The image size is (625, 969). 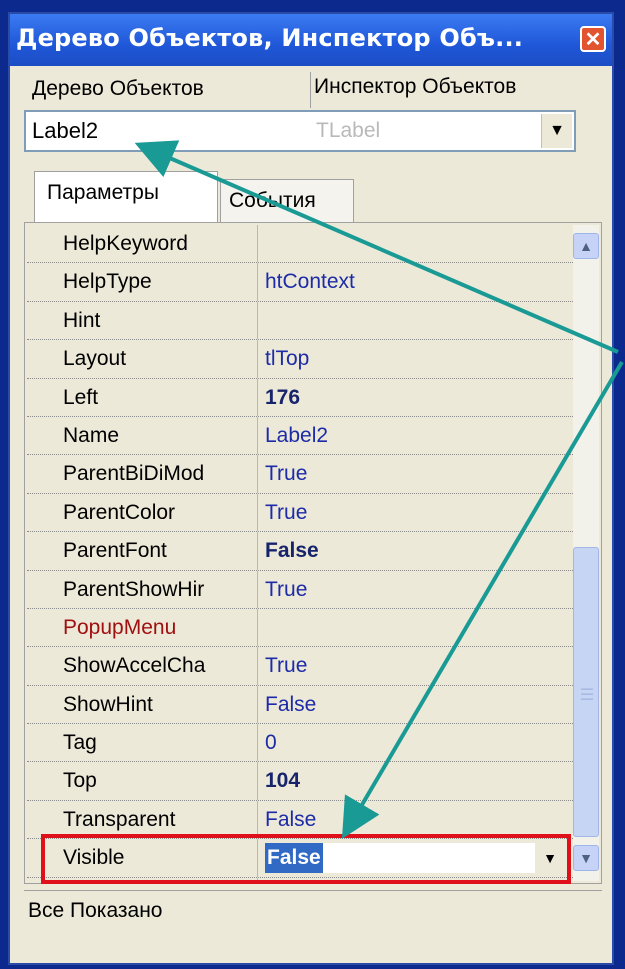 I want to click on status-bar: Все Показано, so click(x=313, y=910).